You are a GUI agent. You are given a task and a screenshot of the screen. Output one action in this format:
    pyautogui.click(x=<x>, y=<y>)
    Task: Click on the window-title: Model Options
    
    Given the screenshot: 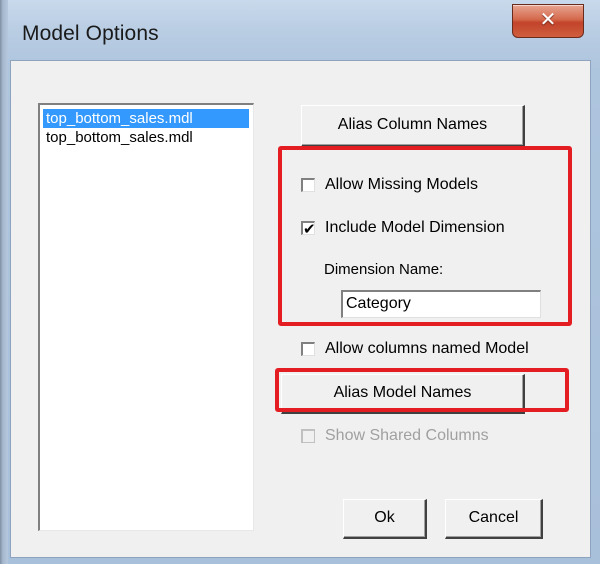 What is the action you would take?
    pyautogui.click(x=90, y=33)
    